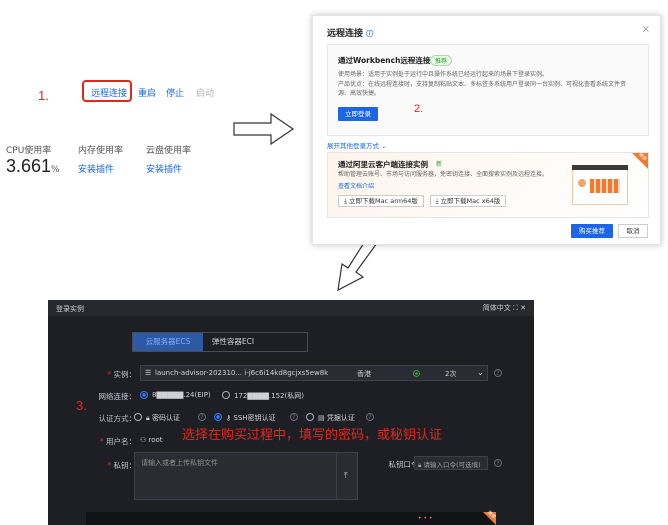  What do you see at coordinates (251, 418) in the screenshot?
I see `auth-ssh-option: ⚷ SSH密钥认证` at bounding box center [251, 418].